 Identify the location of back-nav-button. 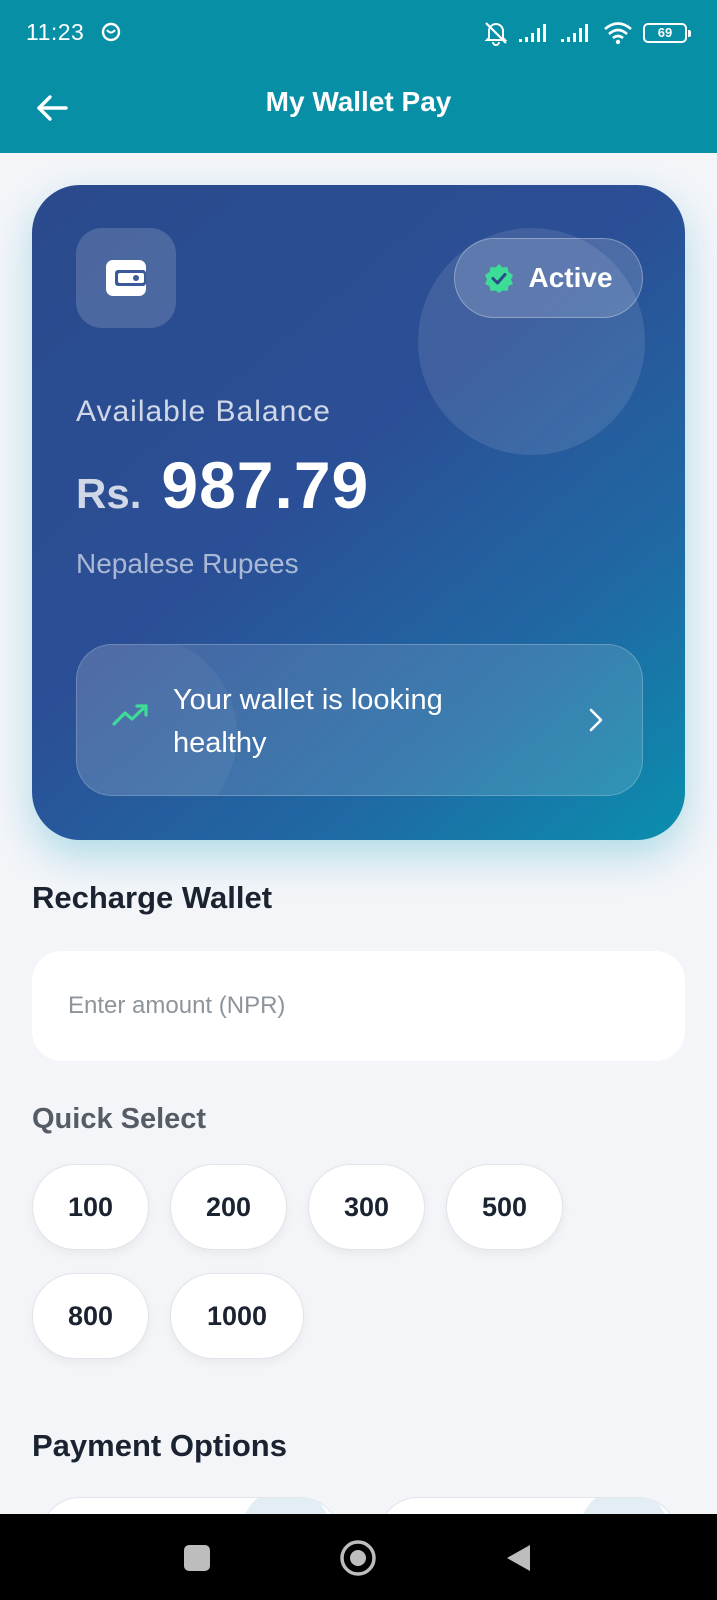
(518, 1558).